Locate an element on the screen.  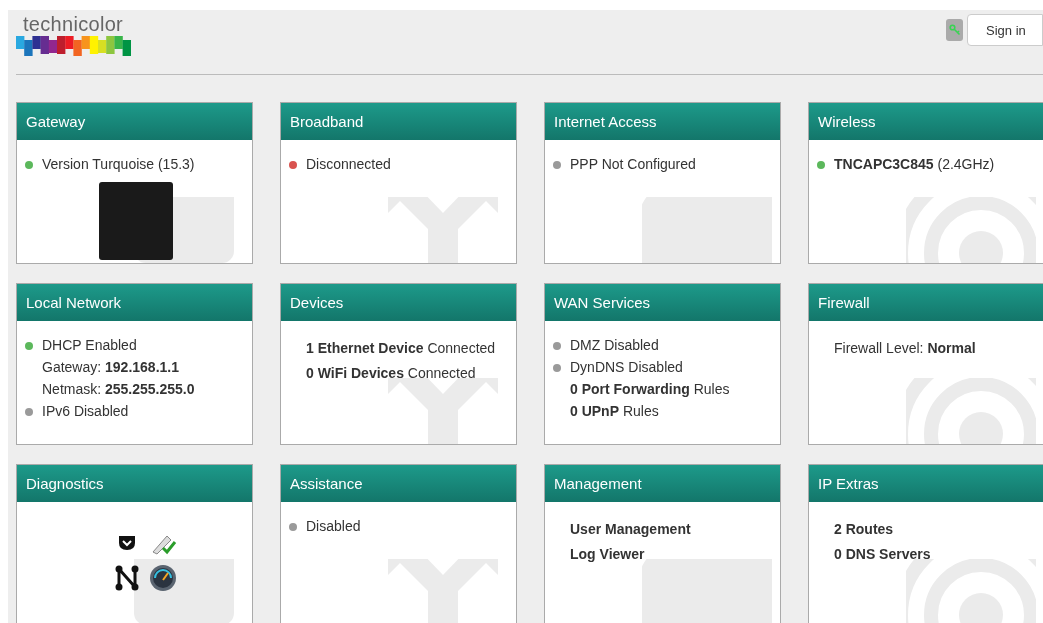
dashboard-card: Local Network DHCP Enabled Gateway: 192.168.1.1 Netmask: 255.255.255.0 IPv6 Disabled is located at coordinates (134, 364).